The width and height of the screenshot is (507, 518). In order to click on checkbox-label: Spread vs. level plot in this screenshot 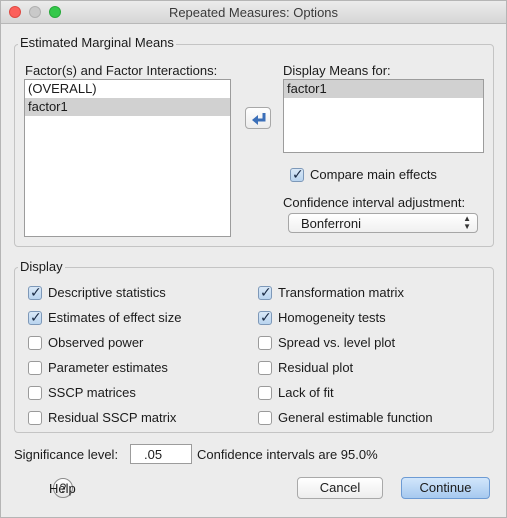, I will do `click(337, 342)`.